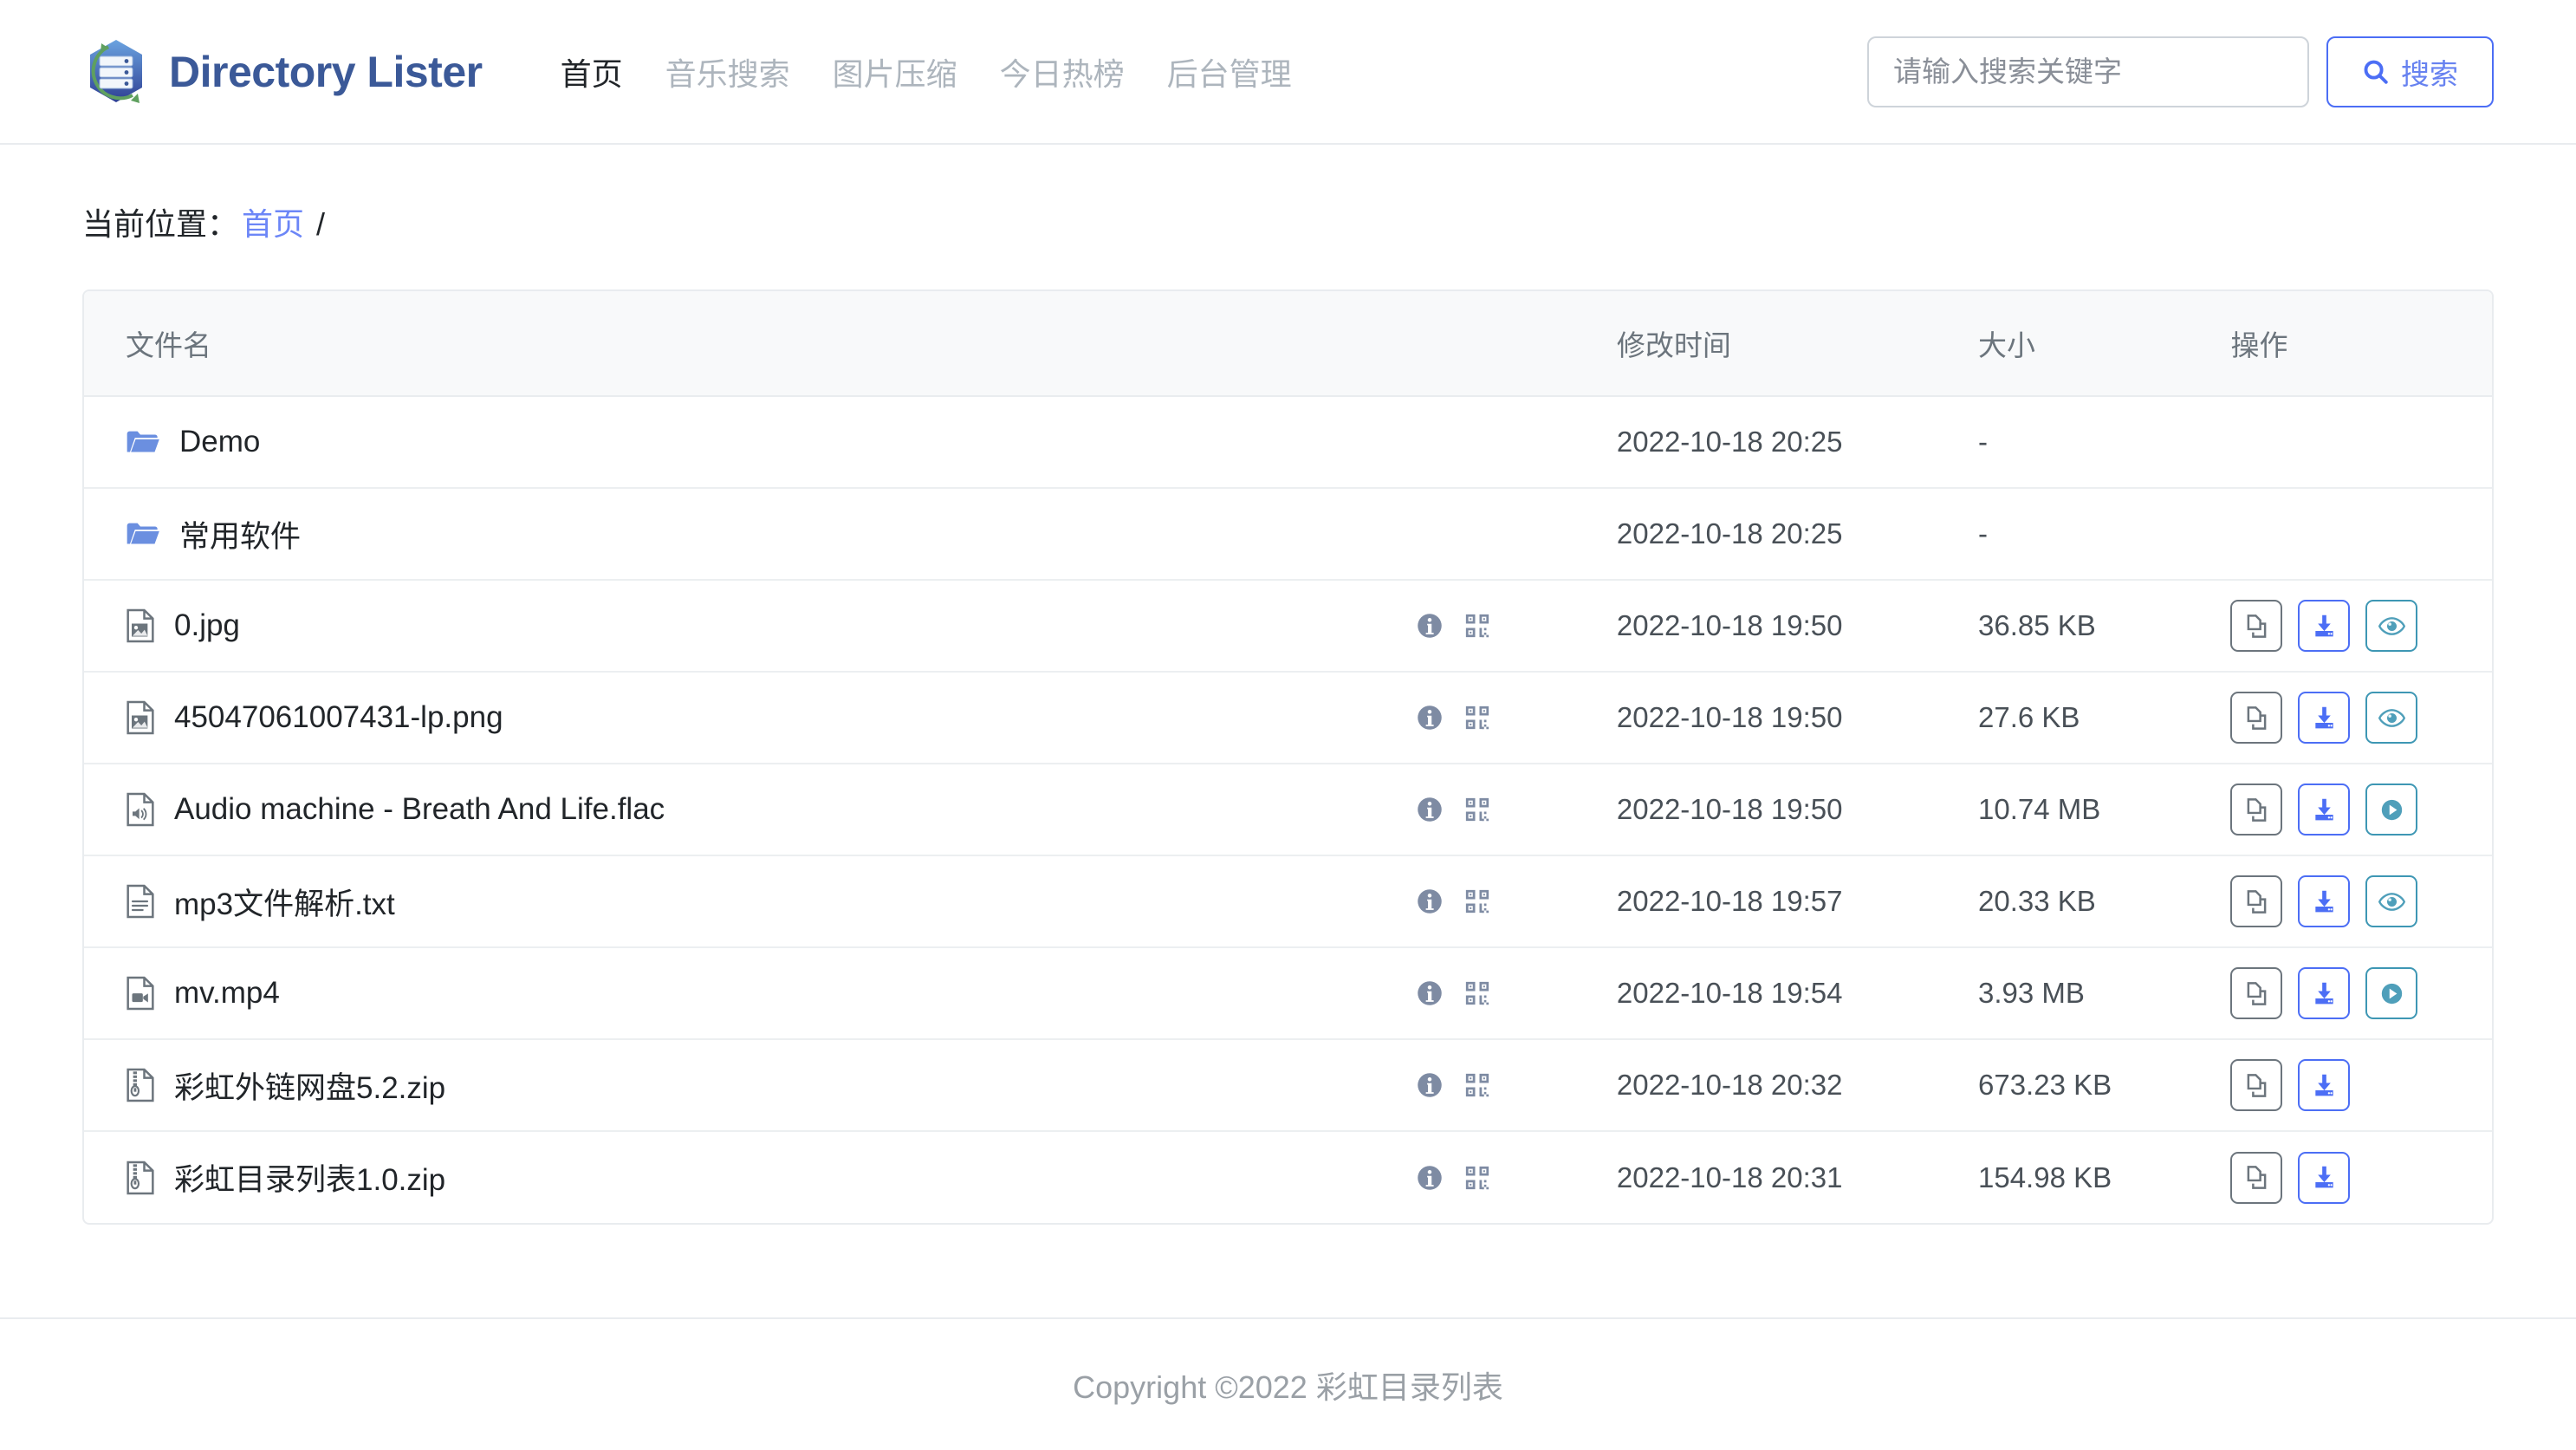 The height and width of the screenshot is (1450, 2576). Describe the element at coordinates (141, 809) in the screenshot. I see `file-audio-icon` at that location.